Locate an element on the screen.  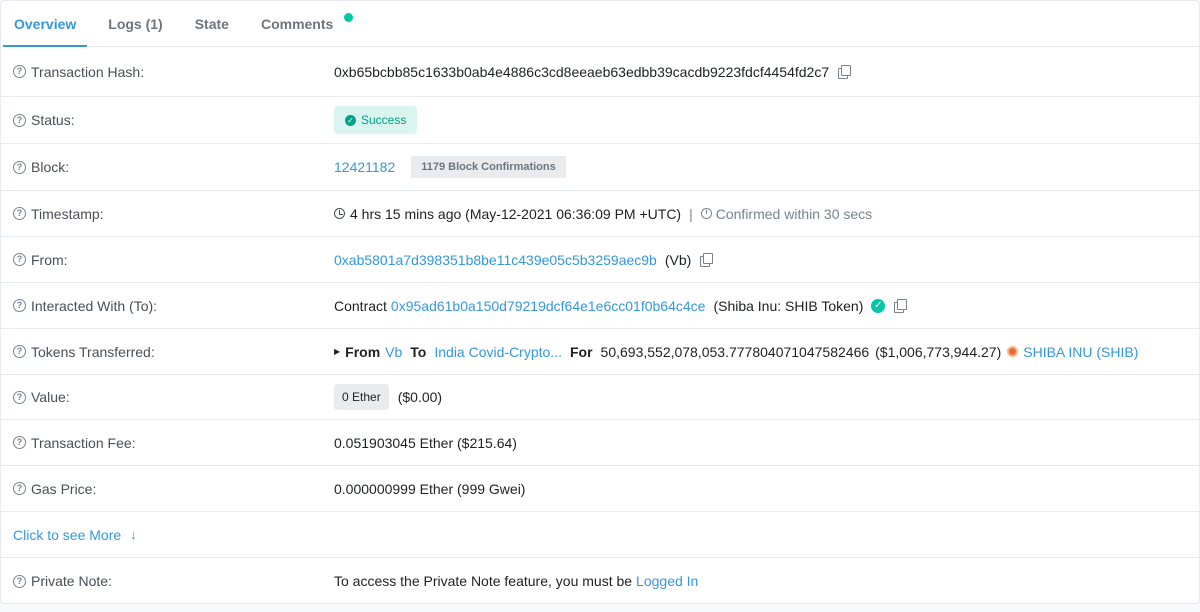
token-to-label: To is located at coordinates (418, 351).